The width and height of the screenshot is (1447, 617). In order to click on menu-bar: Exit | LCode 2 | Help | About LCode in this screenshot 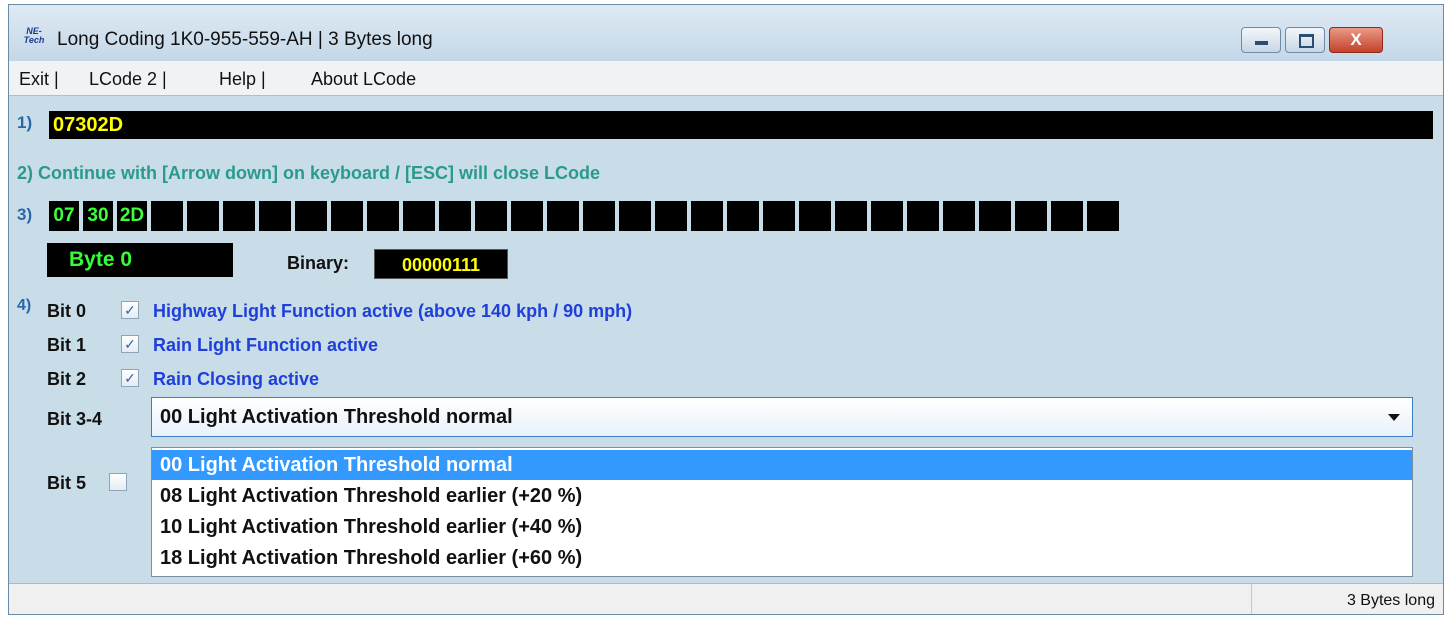, I will do `click(726, 78)`.